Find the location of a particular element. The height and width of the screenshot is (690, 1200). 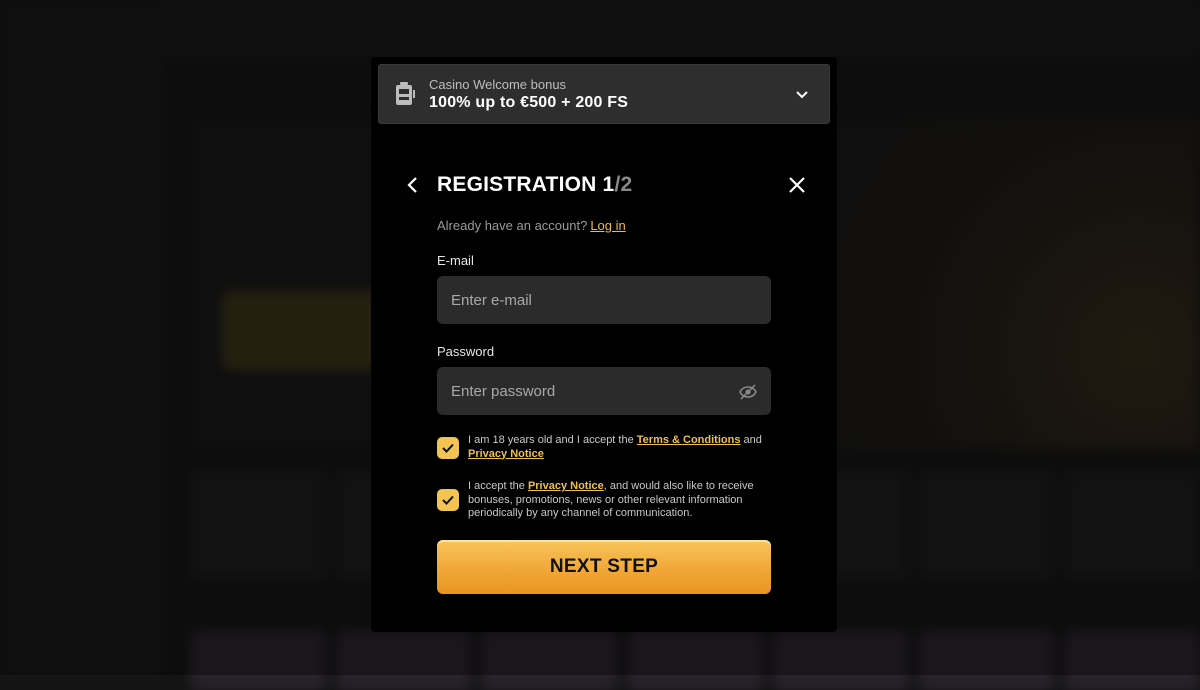

chevron-down-icon is located at coordinates (802, 94).